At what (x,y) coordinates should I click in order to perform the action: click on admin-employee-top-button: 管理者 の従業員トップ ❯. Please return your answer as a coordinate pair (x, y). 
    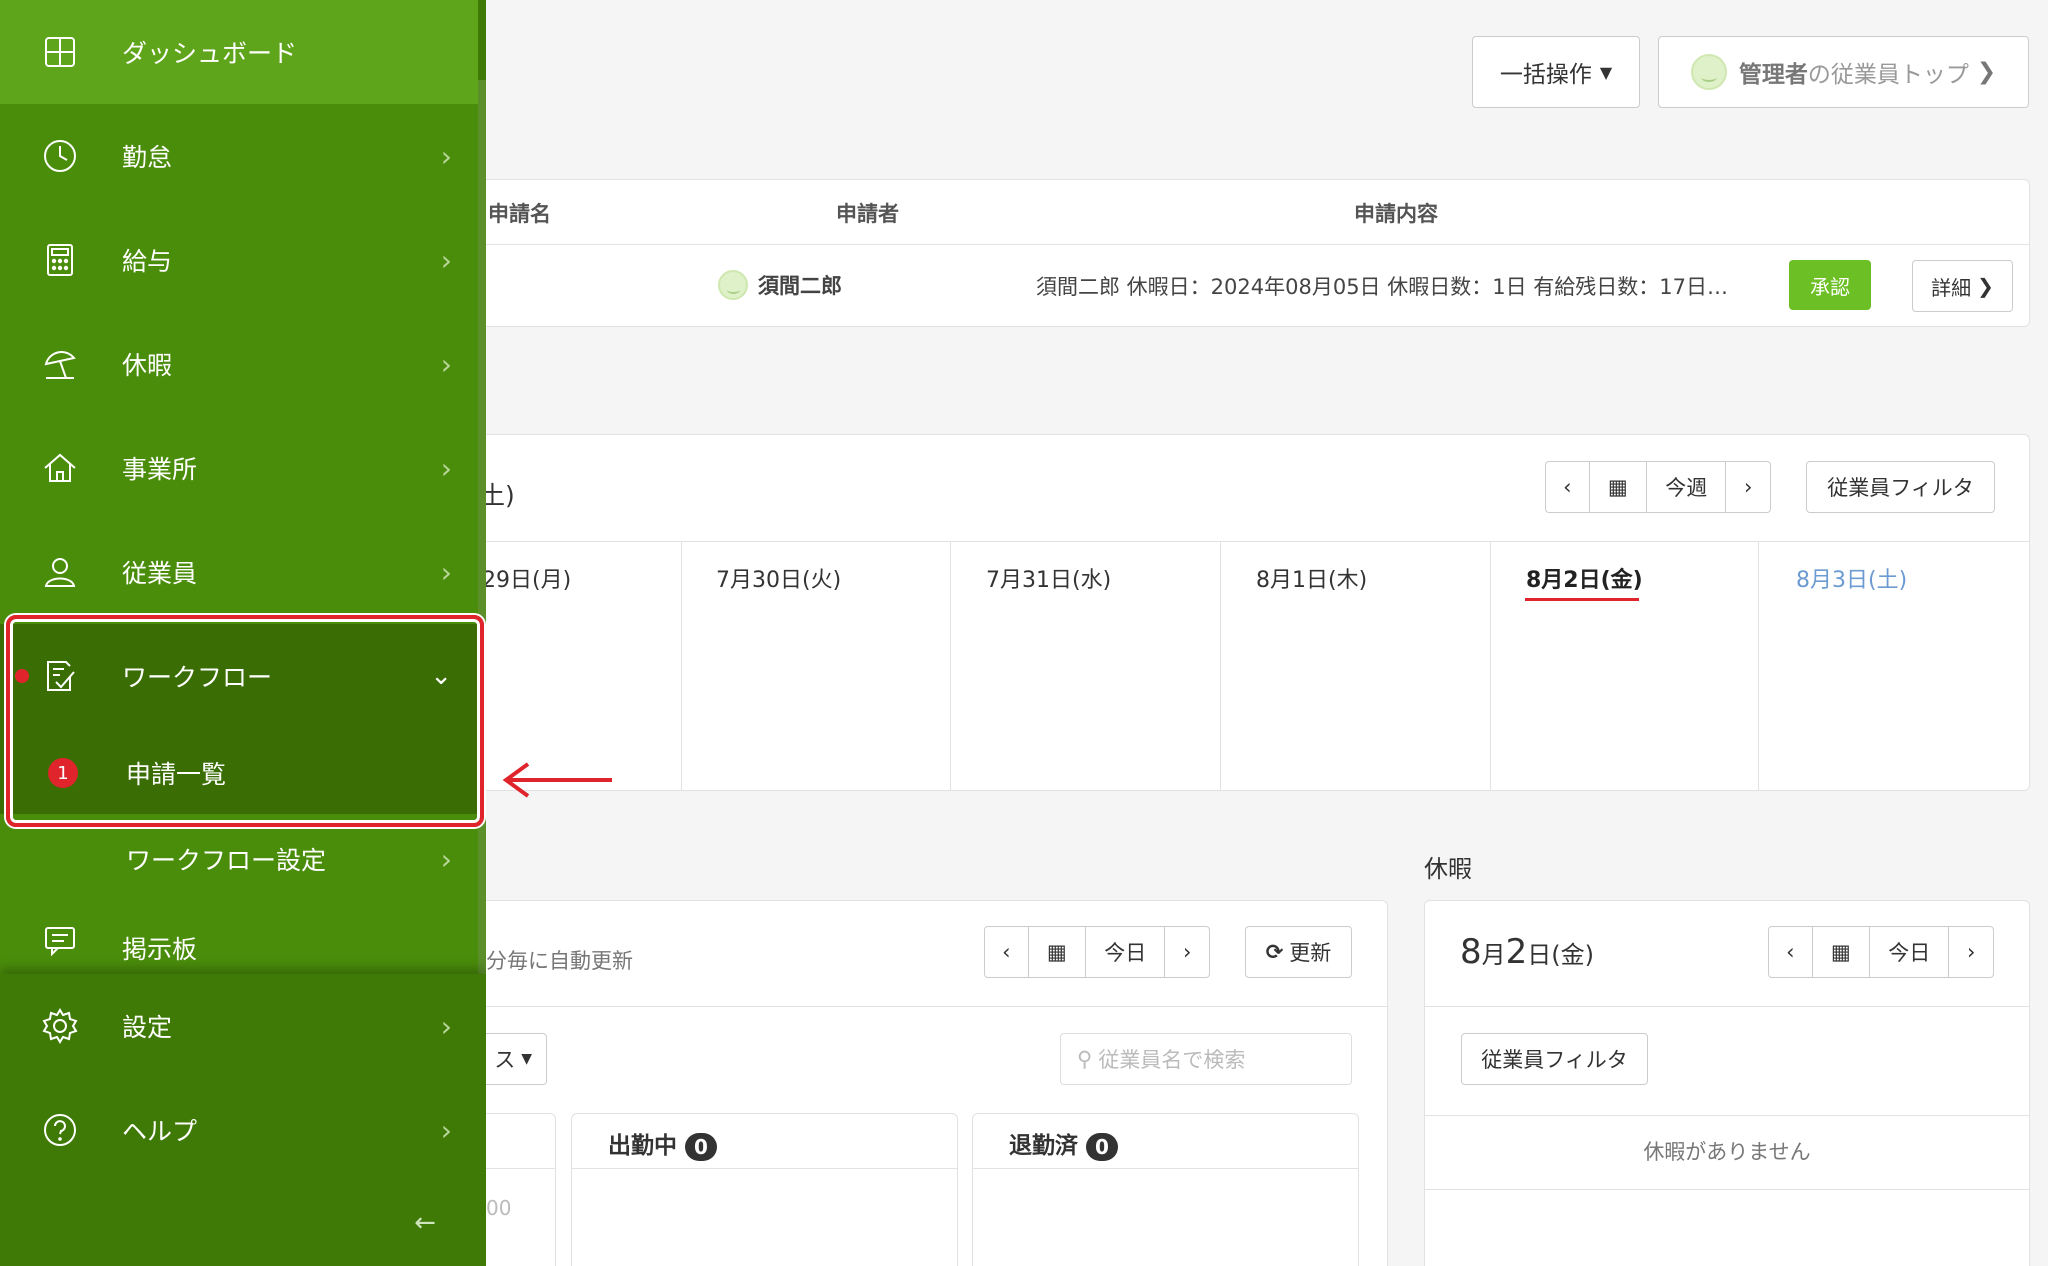
    Looking at the image, I should click on (1843, 72).